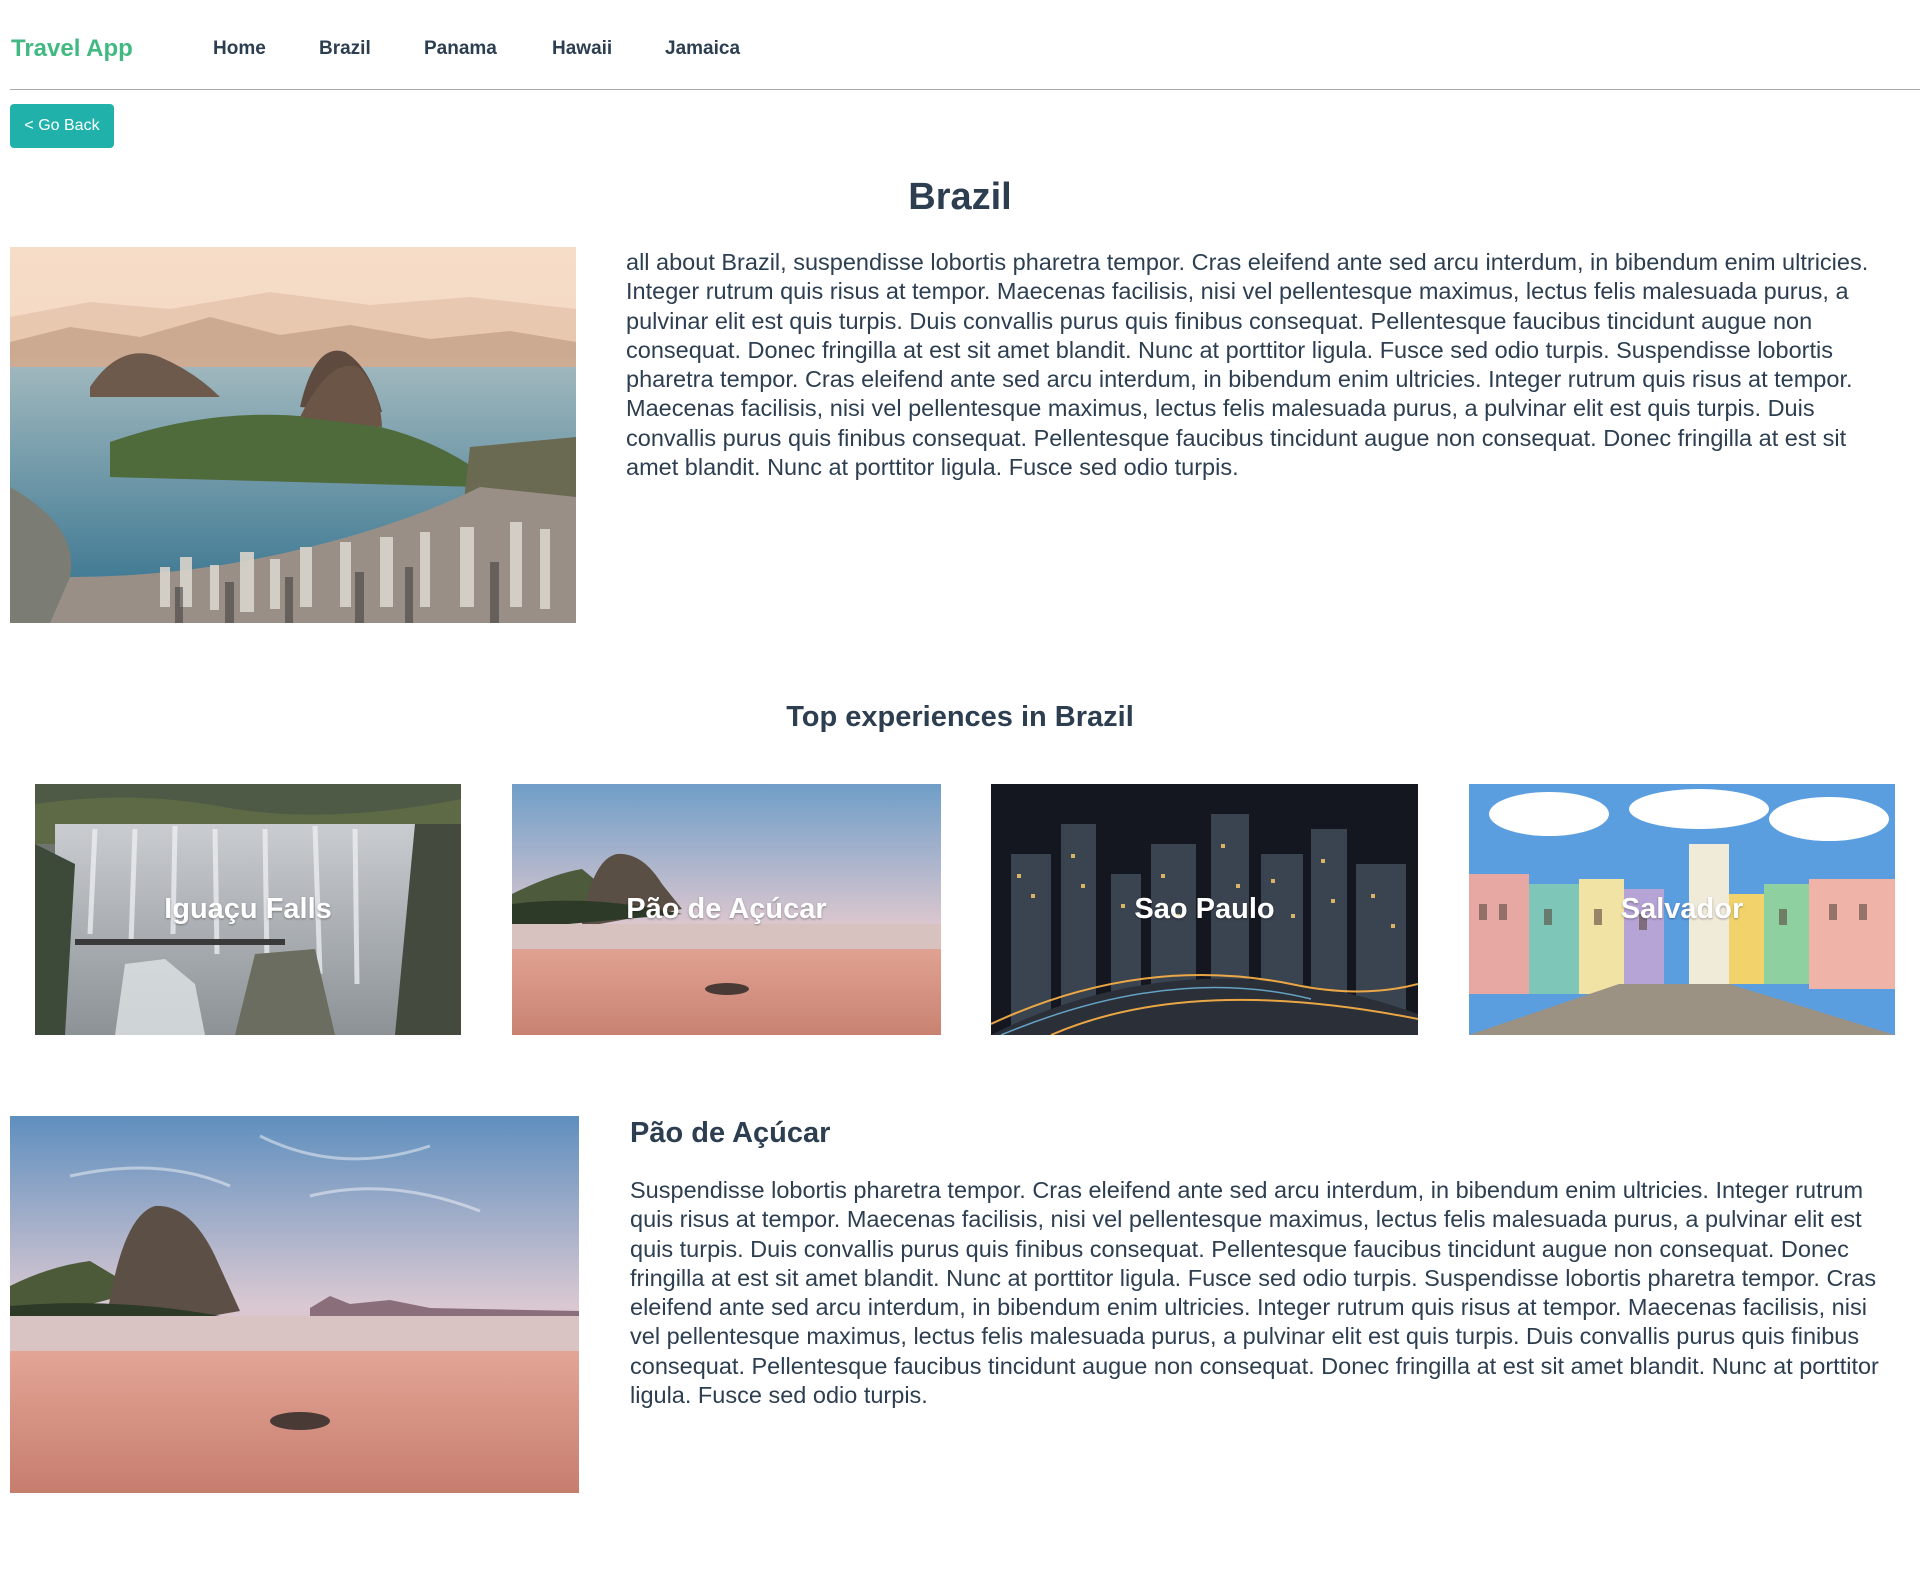 The image size is (1920, 1595). What do you see at coordinates (239, 49) in the screenshot?
I see `nav-link-home: Home` at bounding box center [239, 49].